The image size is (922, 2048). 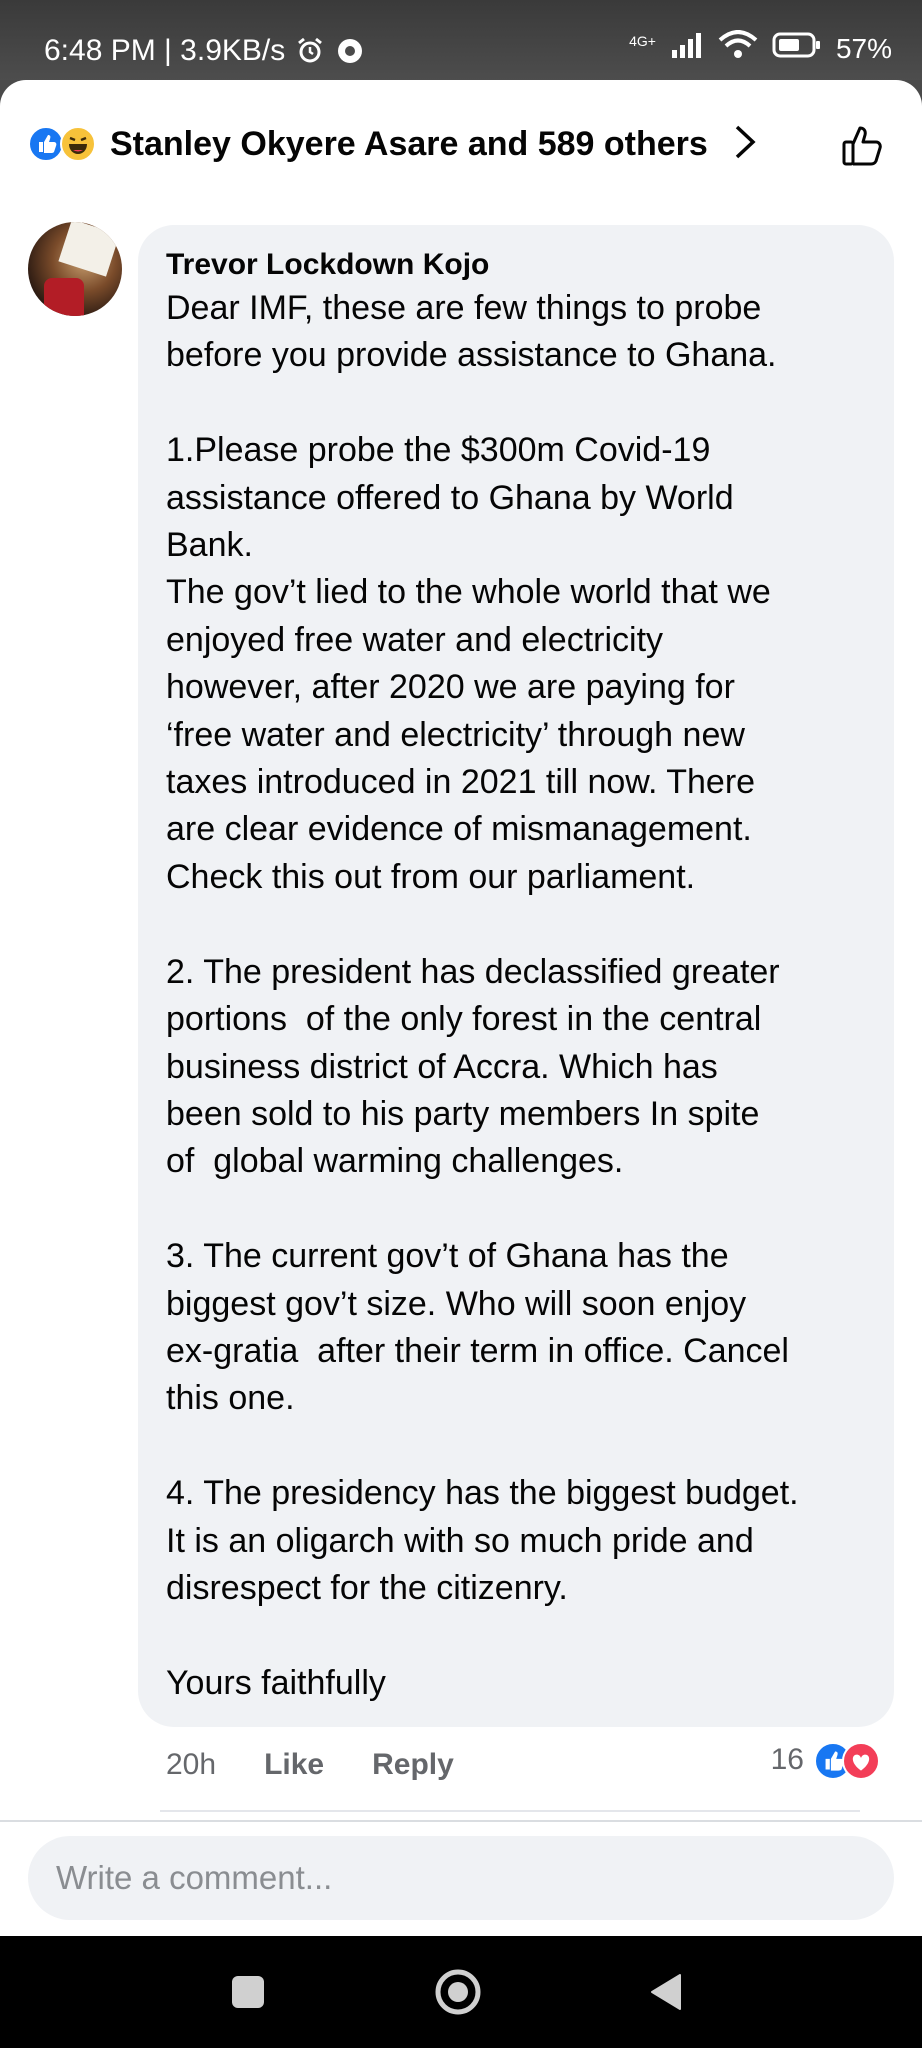 What do you see at coordinates (461, 40) in the screenshot?
I see `status-bar: 6:48 PM | 3.9KB/s 4G+ 57%` at bounding box center [461, 40].